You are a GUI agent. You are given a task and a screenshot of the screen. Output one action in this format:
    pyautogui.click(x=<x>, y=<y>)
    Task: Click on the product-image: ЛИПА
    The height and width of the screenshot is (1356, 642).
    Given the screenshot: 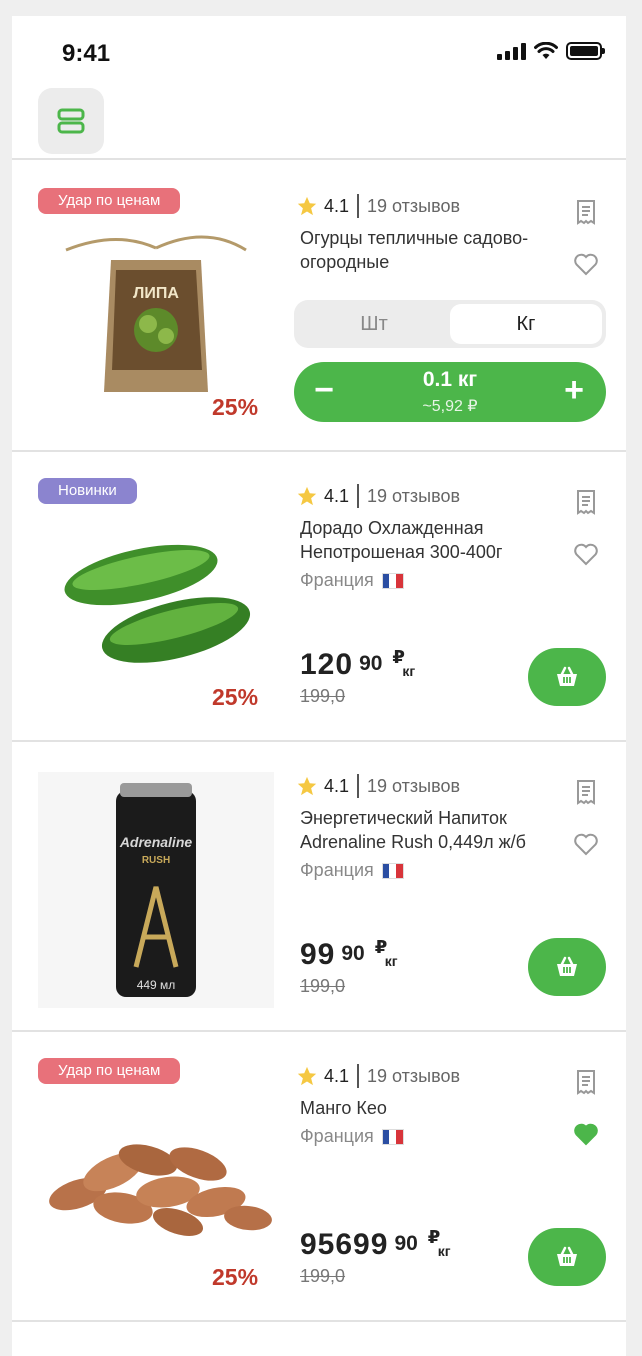 What is the action you would take?
    pyautogui.click(x=156, y=310)
    